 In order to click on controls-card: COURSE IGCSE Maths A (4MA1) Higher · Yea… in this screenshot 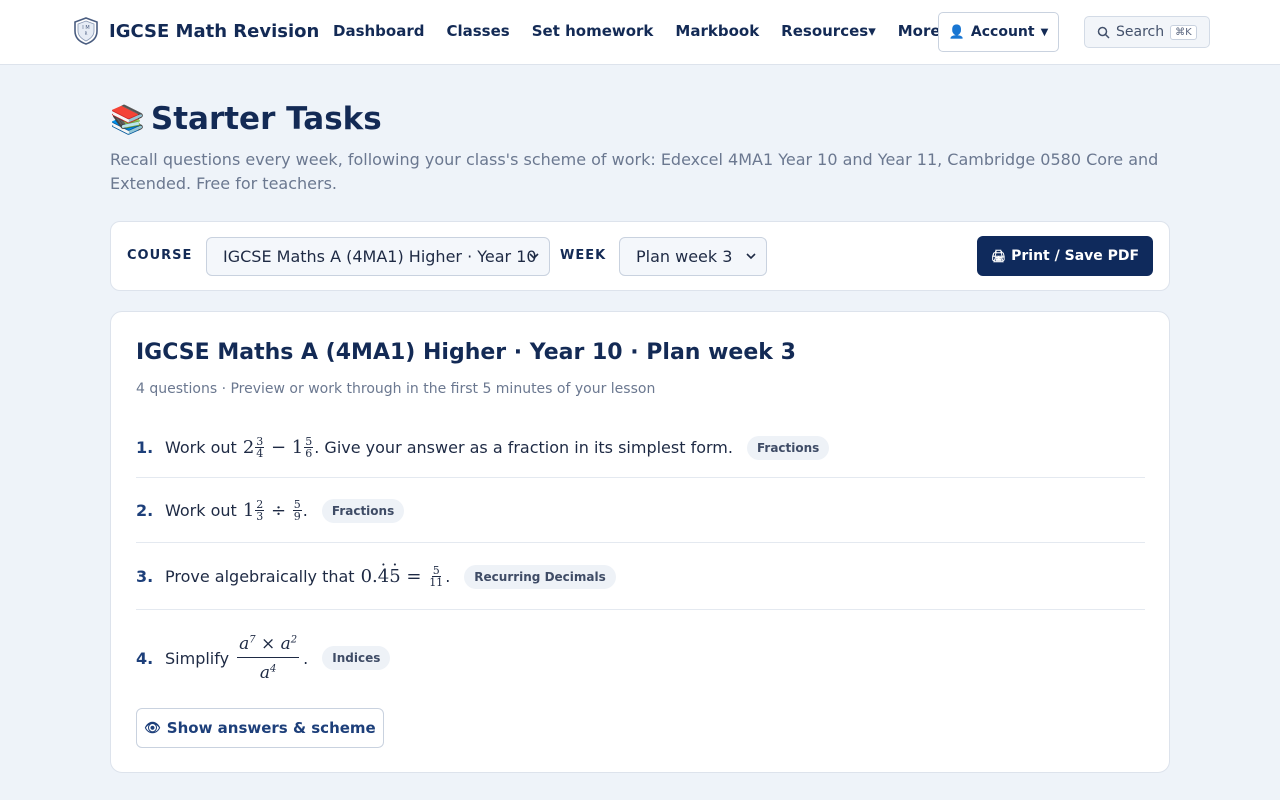, I will do `click(640, 256)`.